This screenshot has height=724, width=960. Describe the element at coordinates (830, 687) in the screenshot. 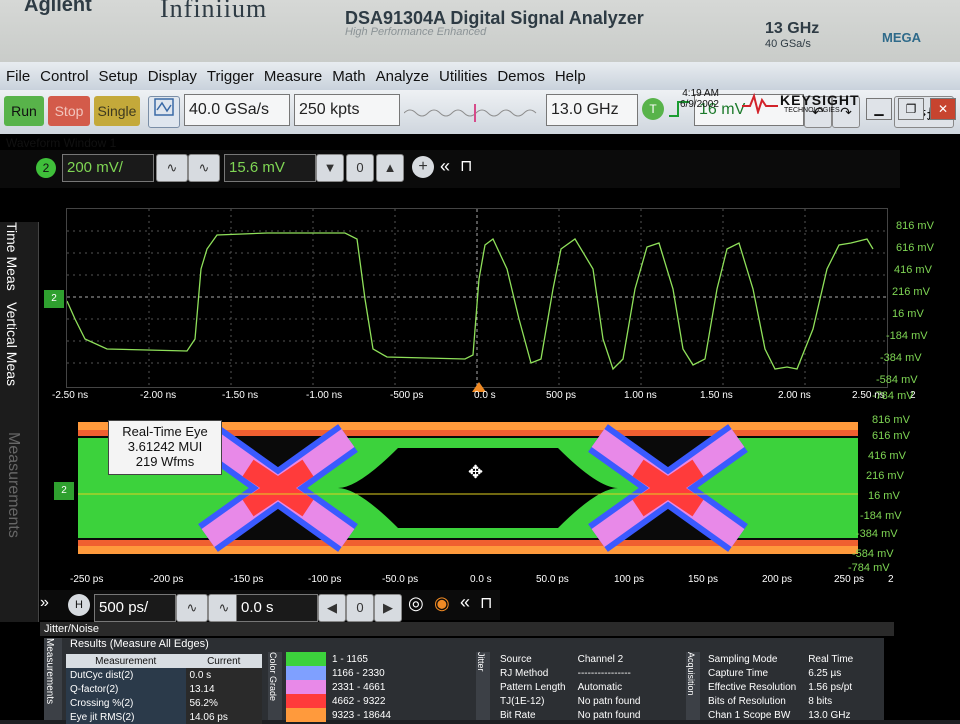

I see `acq-value: 1.56 ps/pt` at that location.